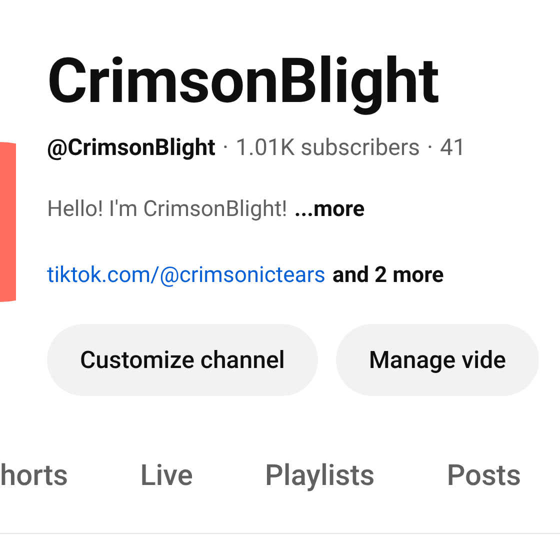 Image resolution: width=560 pixels, height=560 pixels. What do you see at coordinates (388, 276) in the screenshot?
I see `more-links-link: and 2 more` at bounding box center [388, 276].